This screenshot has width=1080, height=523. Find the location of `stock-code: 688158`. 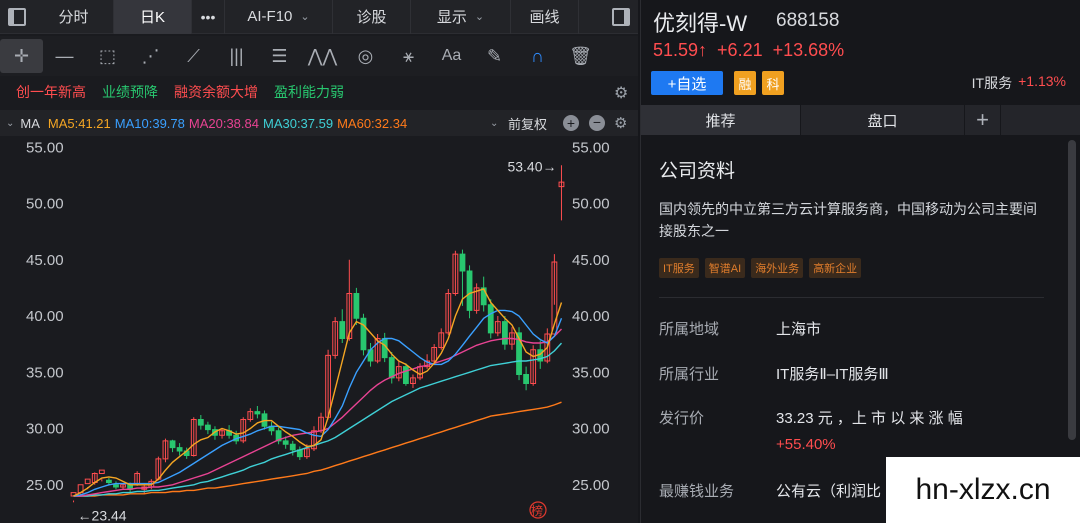

stock-code: 688158 is located at coordinates (808, 20).